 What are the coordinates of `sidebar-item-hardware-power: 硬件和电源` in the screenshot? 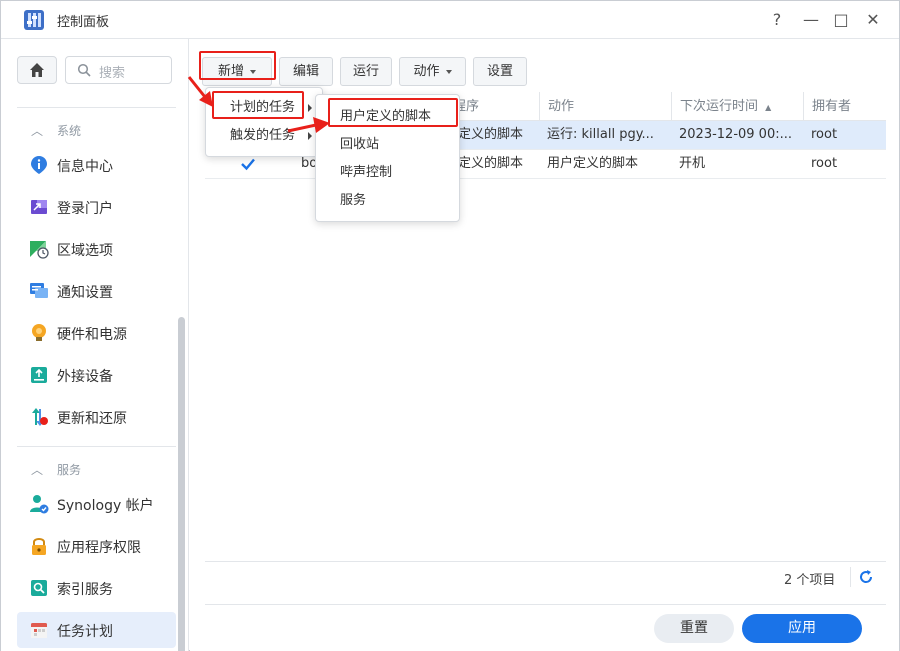 It's located at (96, 333).